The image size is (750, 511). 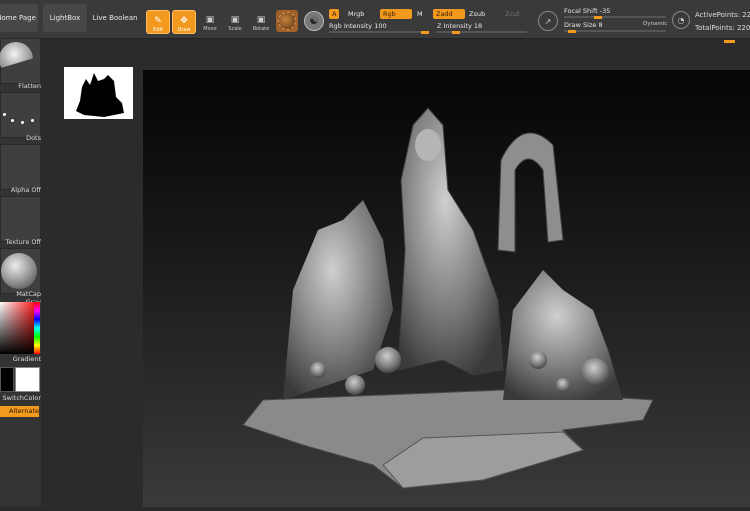 What do you see at coordinates (598, 17) in the screenshot?
I see `focal-shift-knob` at bounding box center [598, 17].